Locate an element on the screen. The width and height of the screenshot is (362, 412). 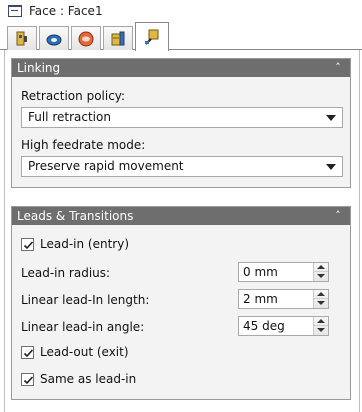
feedrate-mode-label: High feedrate mode: is located at coordinates (83, 145).